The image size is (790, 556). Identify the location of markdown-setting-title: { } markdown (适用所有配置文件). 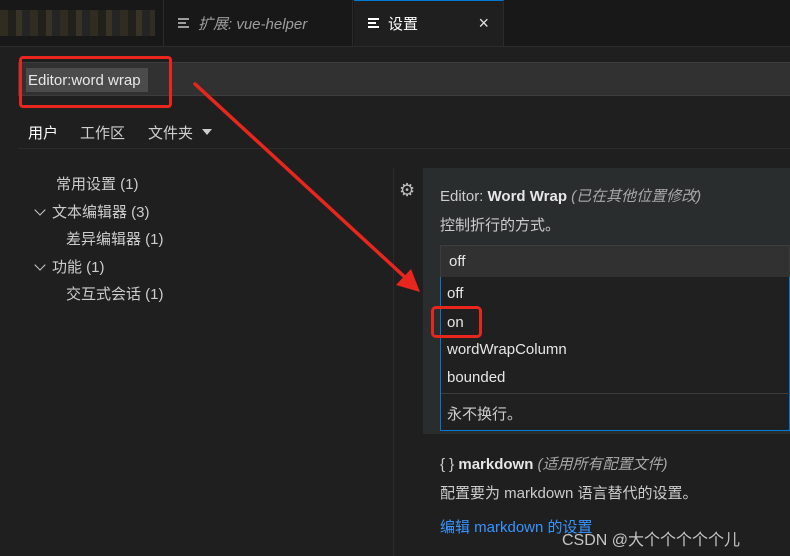
(554, 463).